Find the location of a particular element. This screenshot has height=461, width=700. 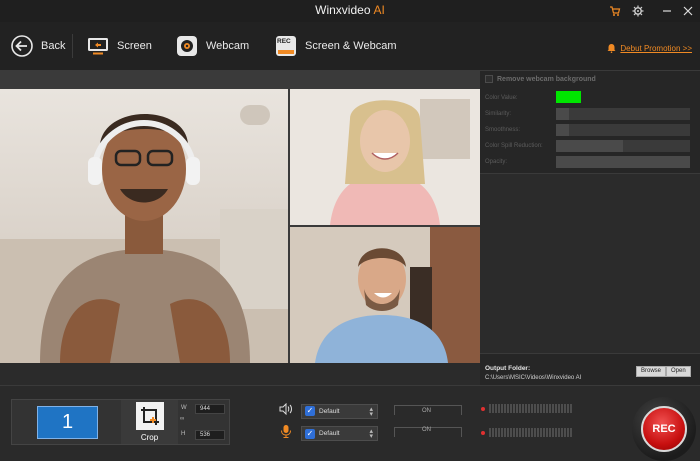

remove-background-option: Remove webcam background is located at coordinates (540, 79).